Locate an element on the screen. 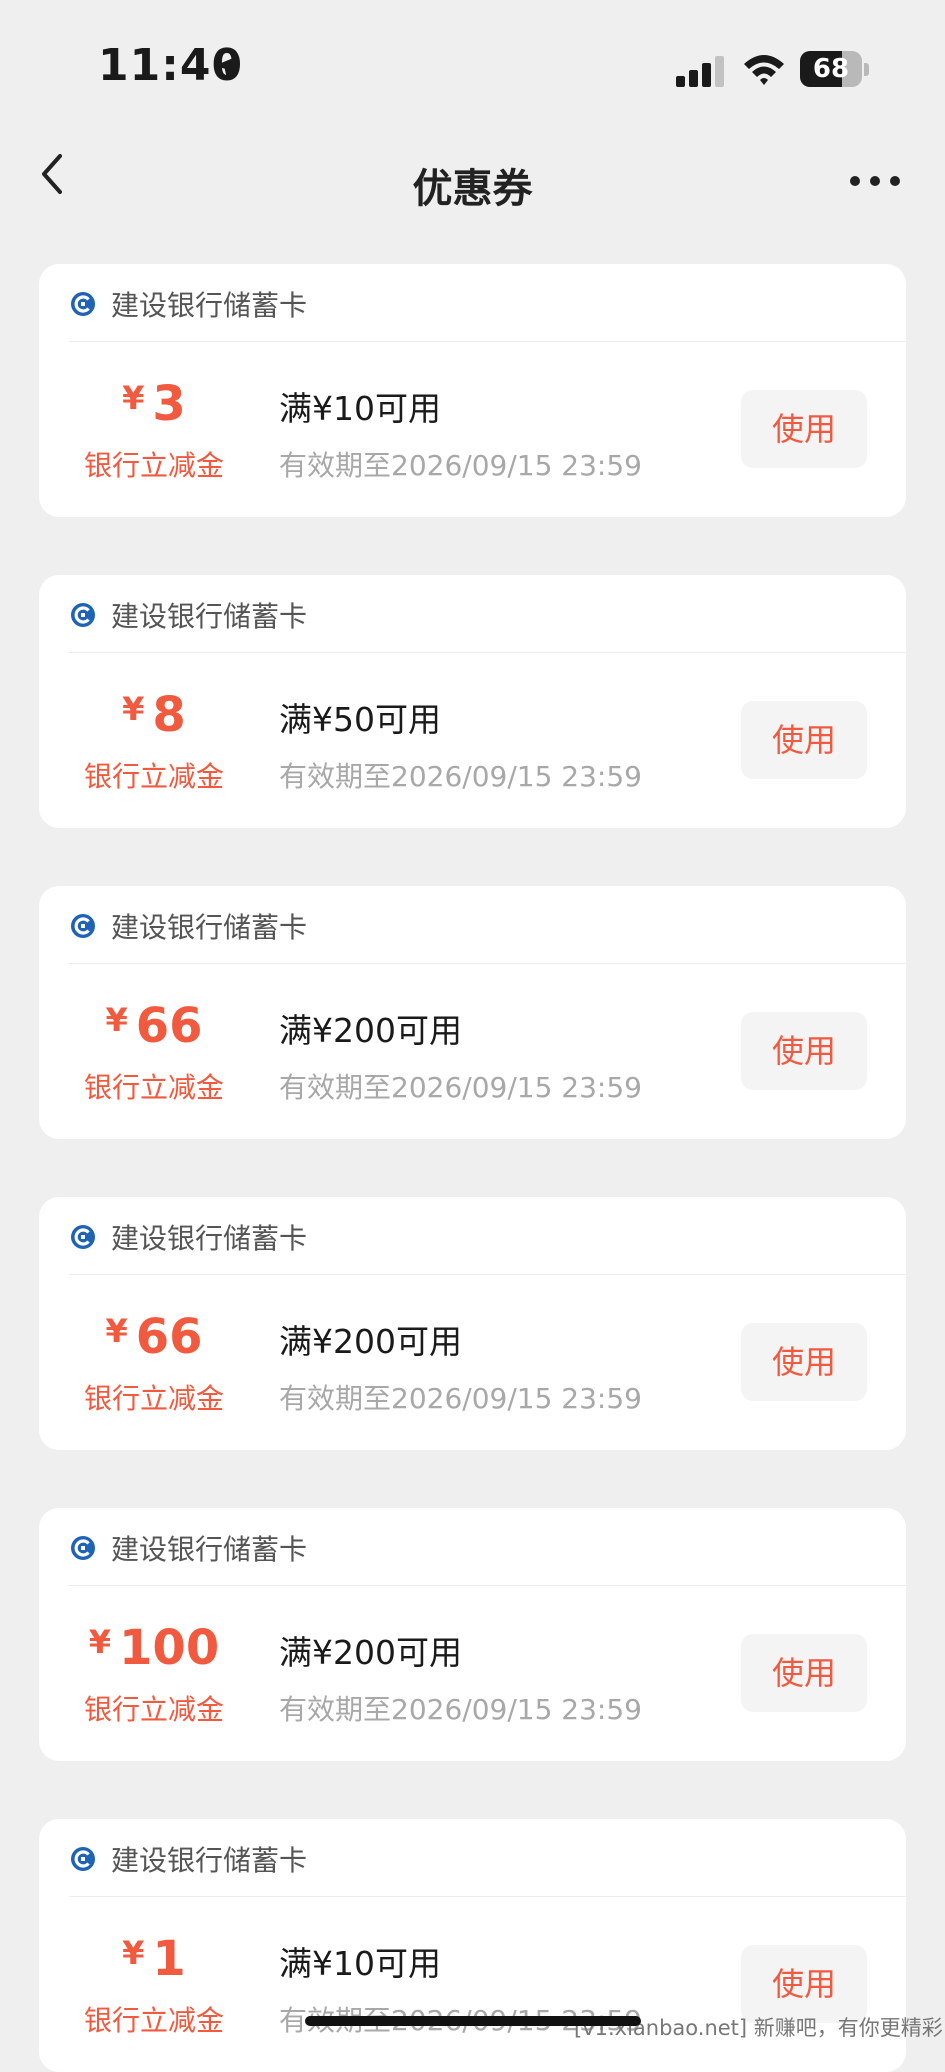 The width and height of the screenshot is (945, 2072). coupon-value: 1 is located at coordinates (169, 1959).